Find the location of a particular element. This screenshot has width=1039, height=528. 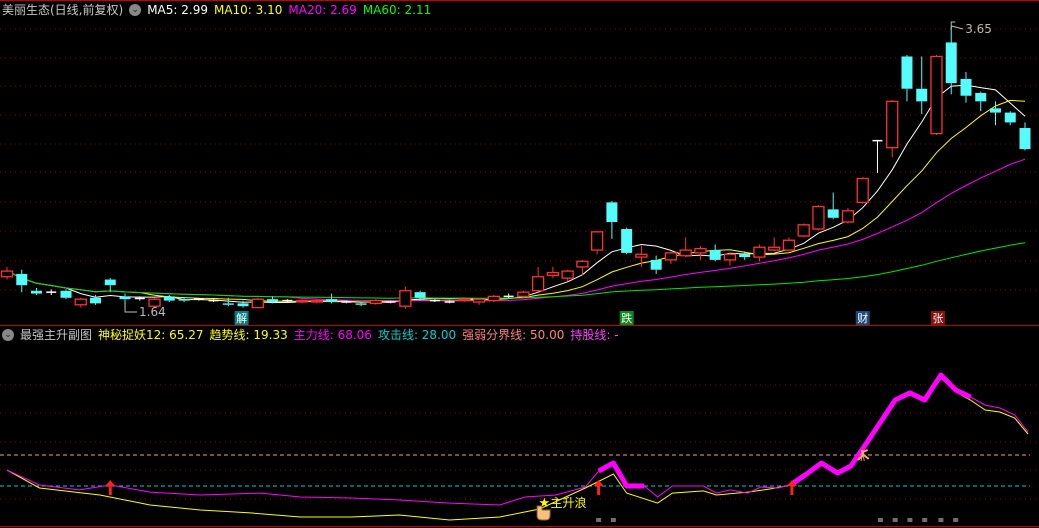

indicator-hold: 持股线: - is located at coordinates (594, 335).